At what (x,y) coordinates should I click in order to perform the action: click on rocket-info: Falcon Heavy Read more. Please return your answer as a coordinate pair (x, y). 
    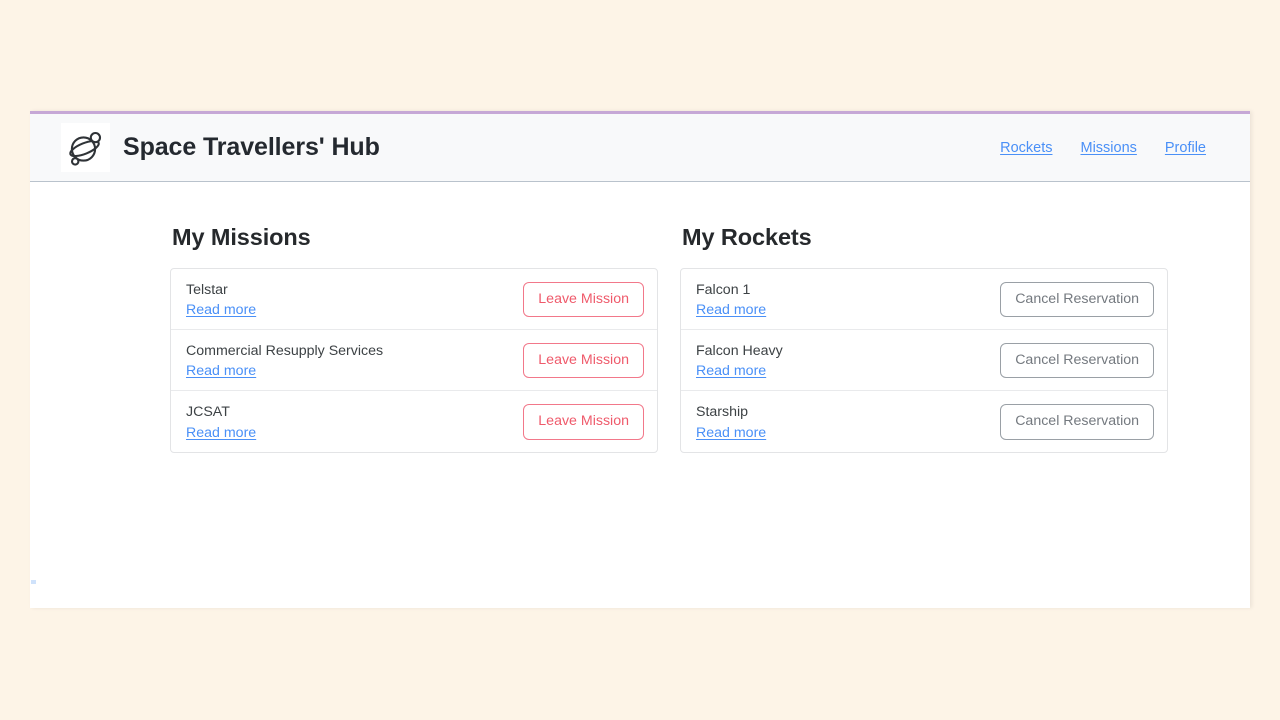
    Looking at the image, I should click on (739, 360).